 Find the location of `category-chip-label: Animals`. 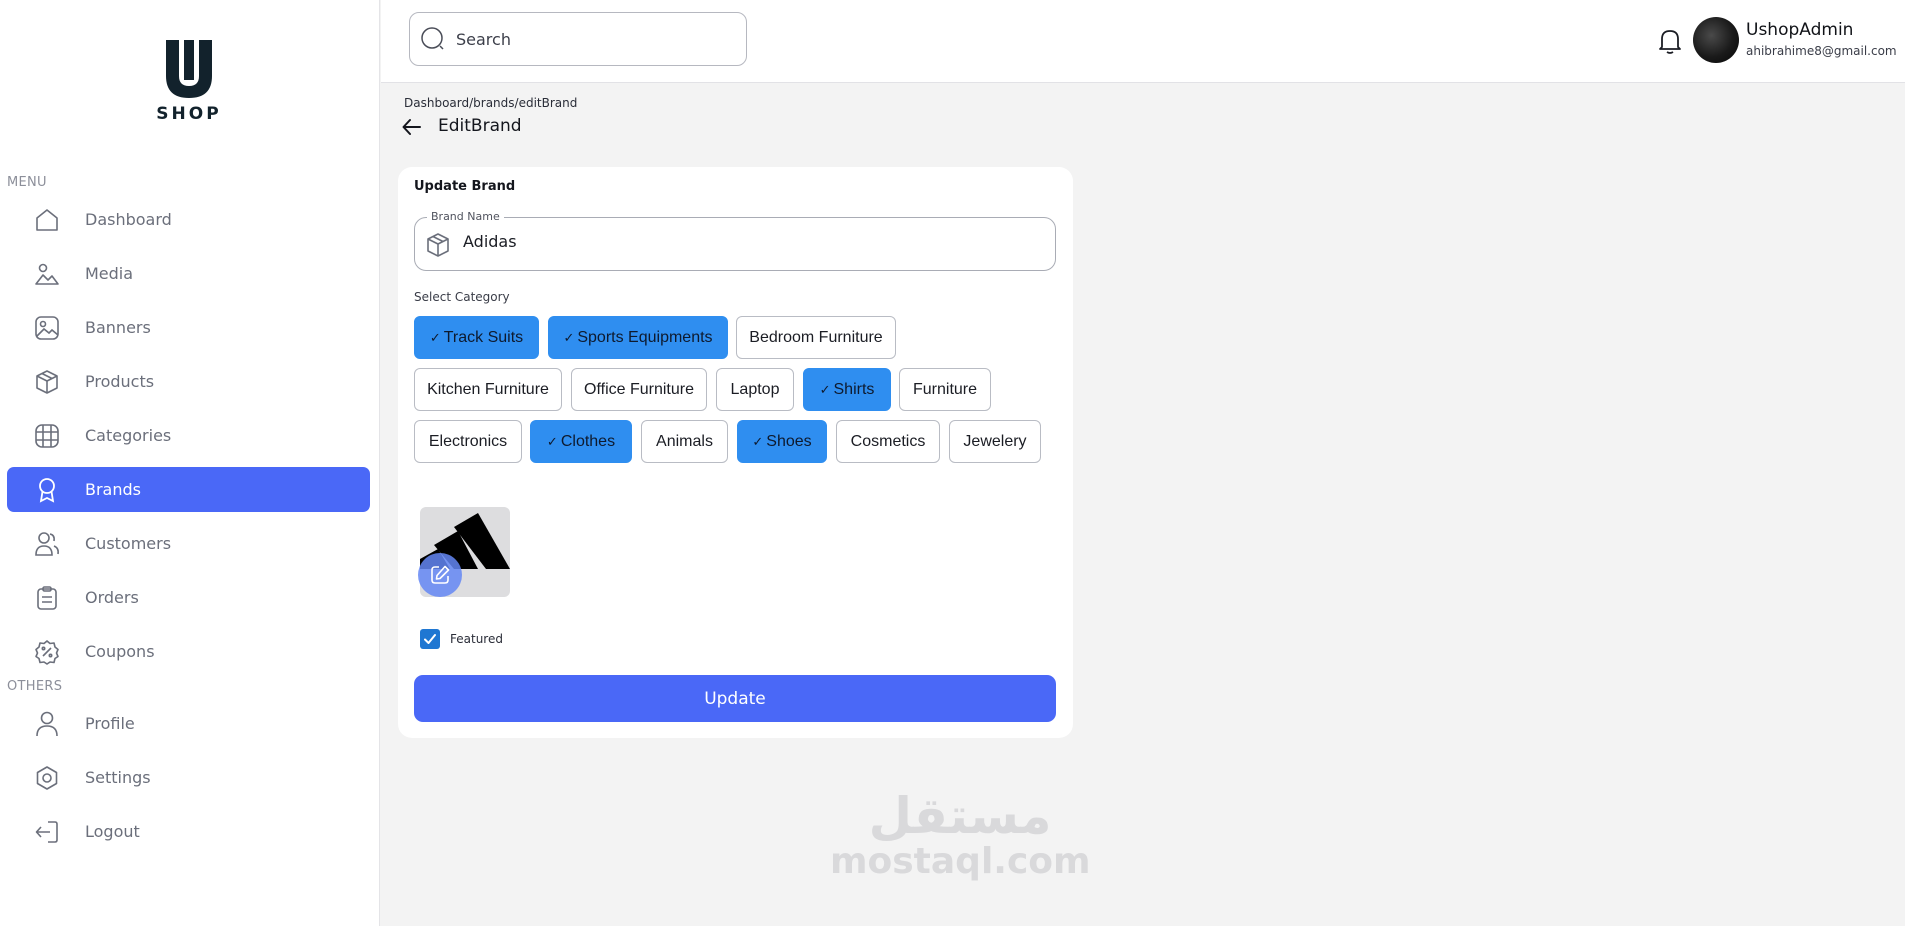

category-chip-label: Animals is located at coordinates (684, 441).